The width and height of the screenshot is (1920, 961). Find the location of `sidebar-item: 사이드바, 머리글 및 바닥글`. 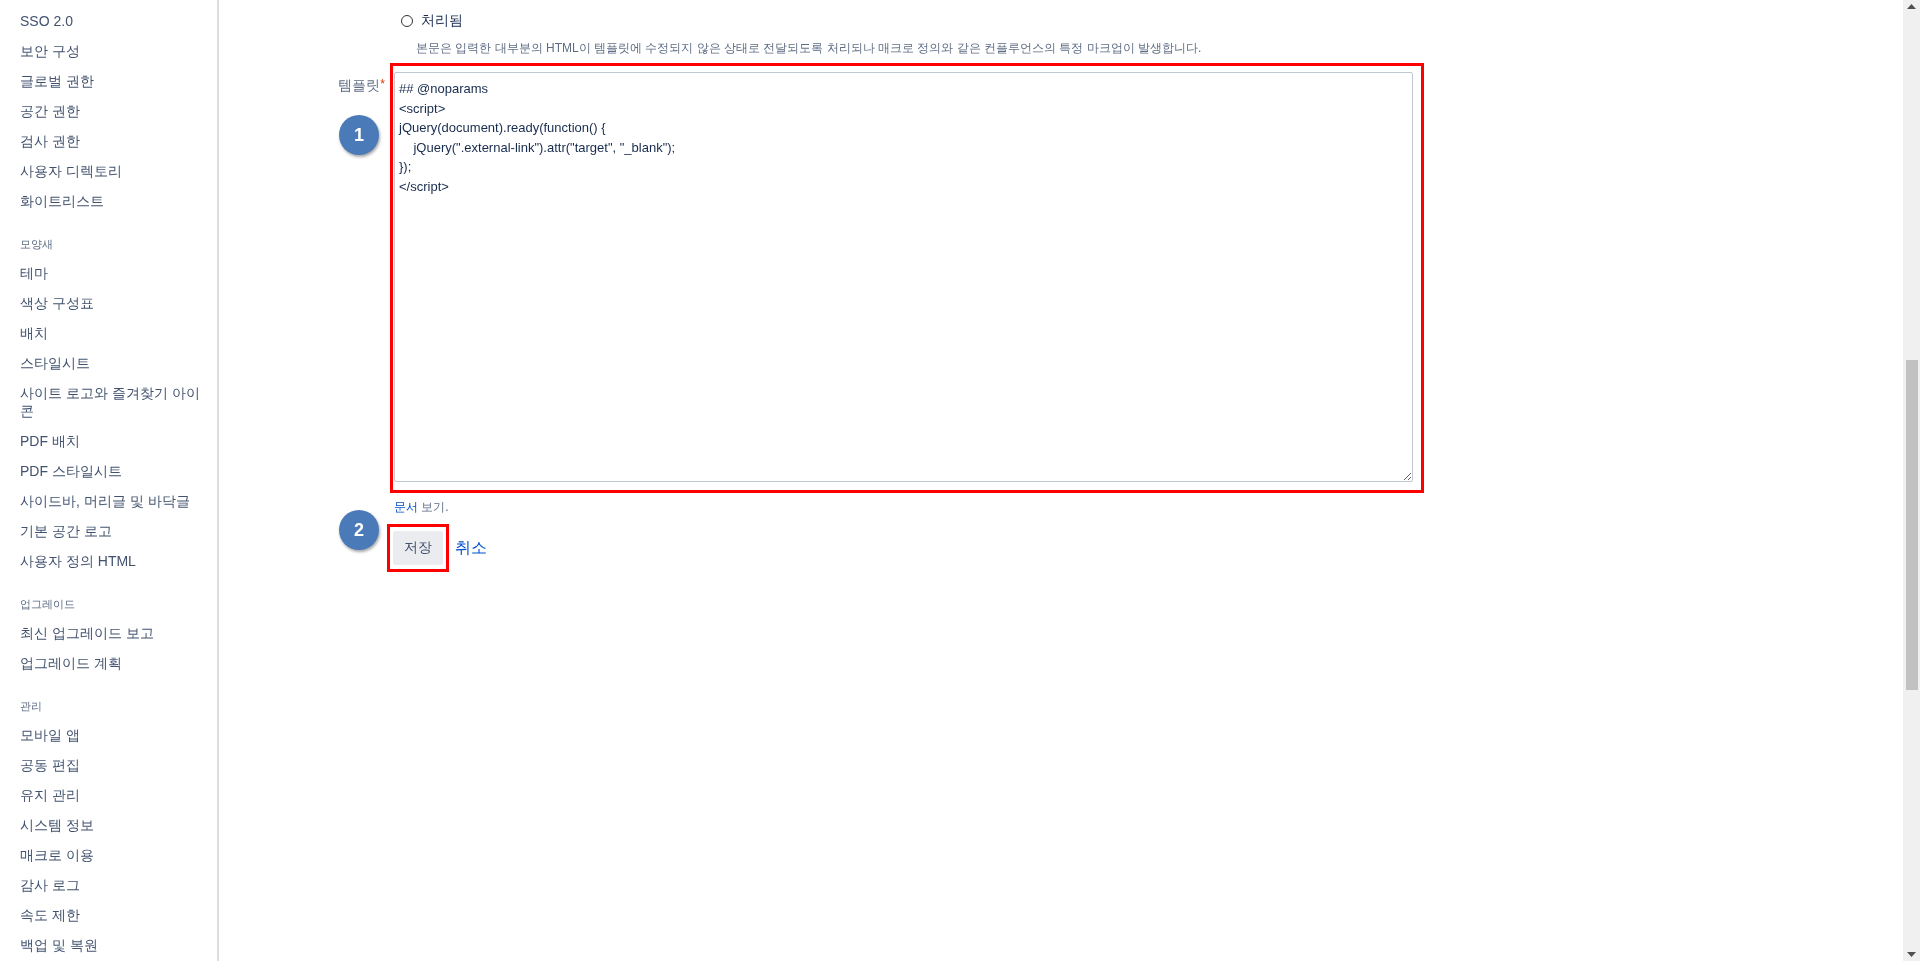

sidebar-item: 사이드바, 머리글 및 바닥글 is located at coordinates (110, 501).